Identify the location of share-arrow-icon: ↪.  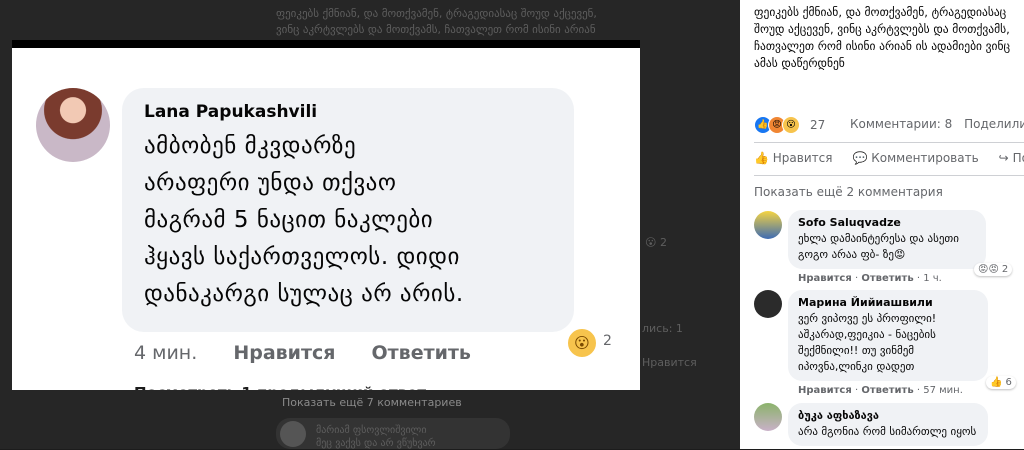
(1003, 158).